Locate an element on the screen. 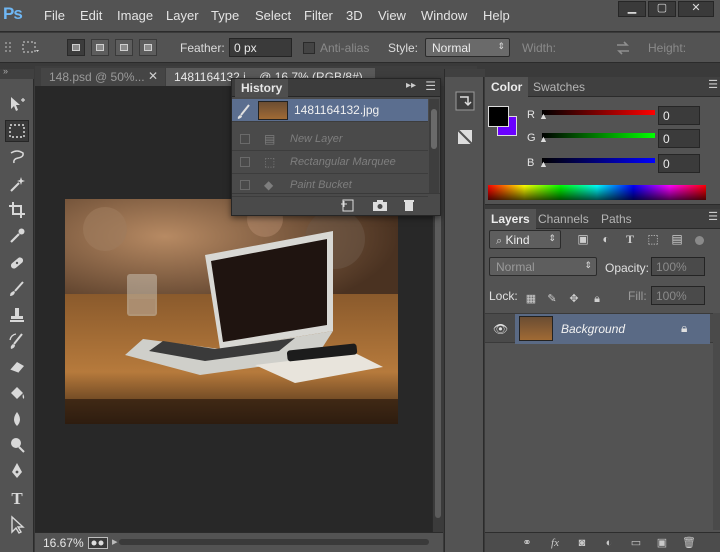  lock-position-icon: ✥ is located at coordinates (574, 299).